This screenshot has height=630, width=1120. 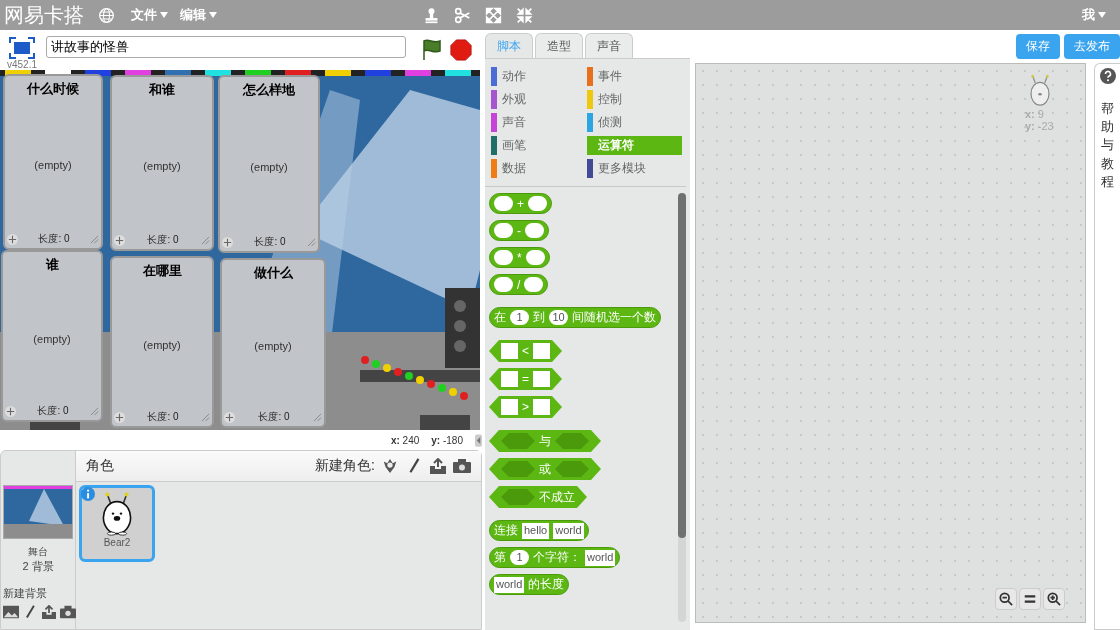 What do you see at coordinates (54, 239) in the screenshot?
I see `list-length-text: 长度: 0` at bounding box center [54, 239].